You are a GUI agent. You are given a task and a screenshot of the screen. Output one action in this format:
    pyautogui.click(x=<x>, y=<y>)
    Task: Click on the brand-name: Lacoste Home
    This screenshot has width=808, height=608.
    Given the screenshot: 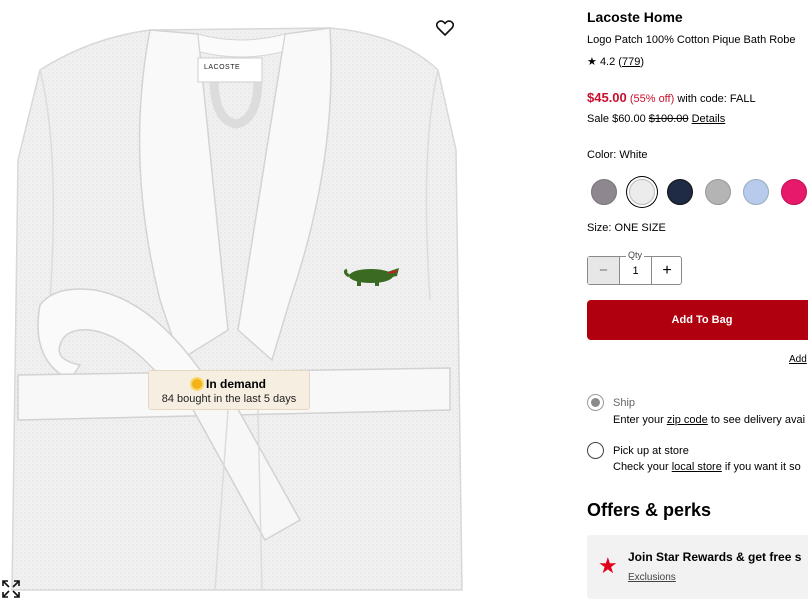 What is the action you would take?
    pyautogui.click(x=635, y=17)
    